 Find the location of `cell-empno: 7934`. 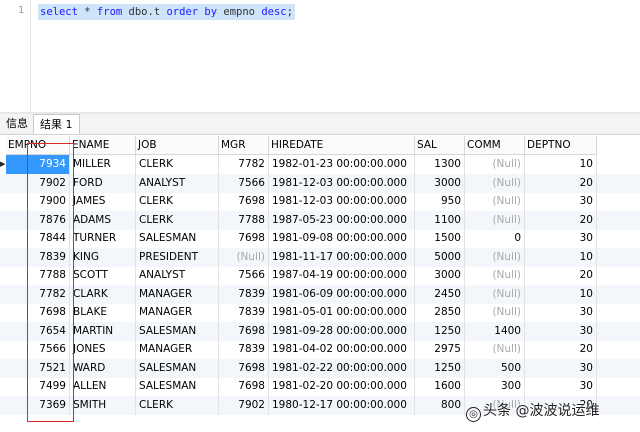

cell-empno: 7934 is located at coordinates (38, 164).